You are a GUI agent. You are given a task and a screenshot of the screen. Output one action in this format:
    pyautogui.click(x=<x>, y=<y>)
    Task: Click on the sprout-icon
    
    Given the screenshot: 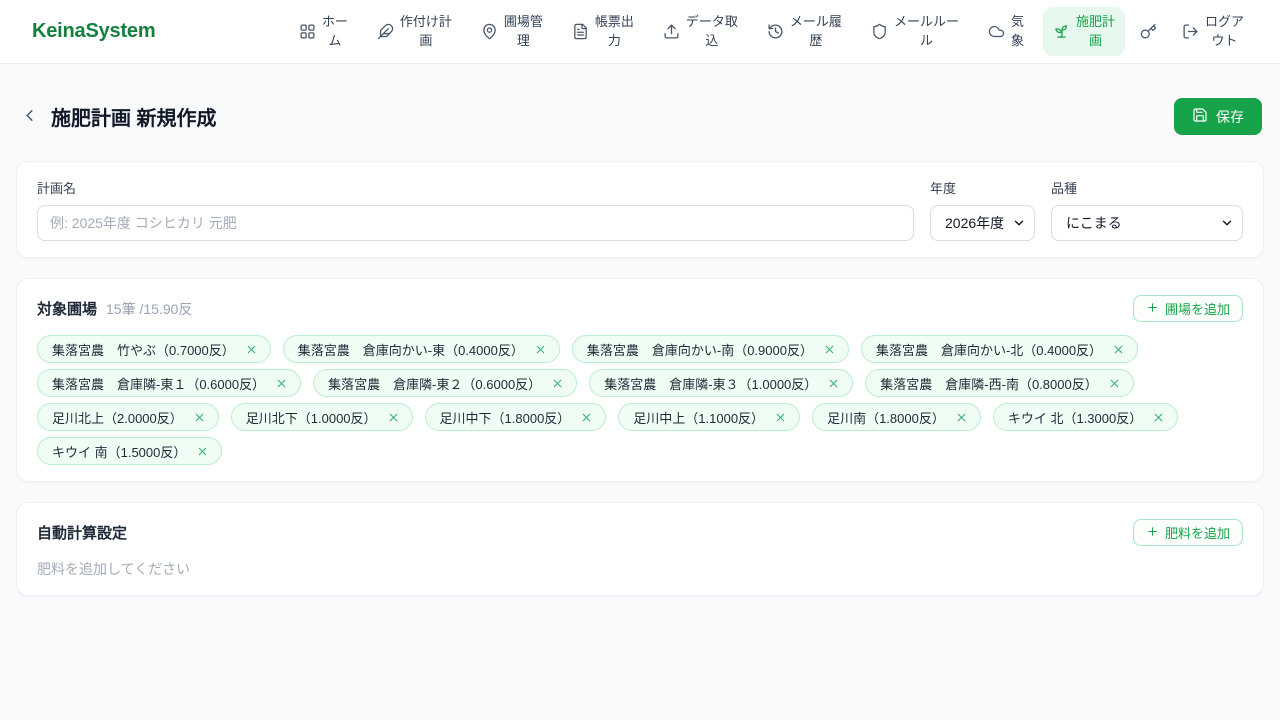 What is the action you would take?
    pyautogui.click(x=1061, y=31)
    